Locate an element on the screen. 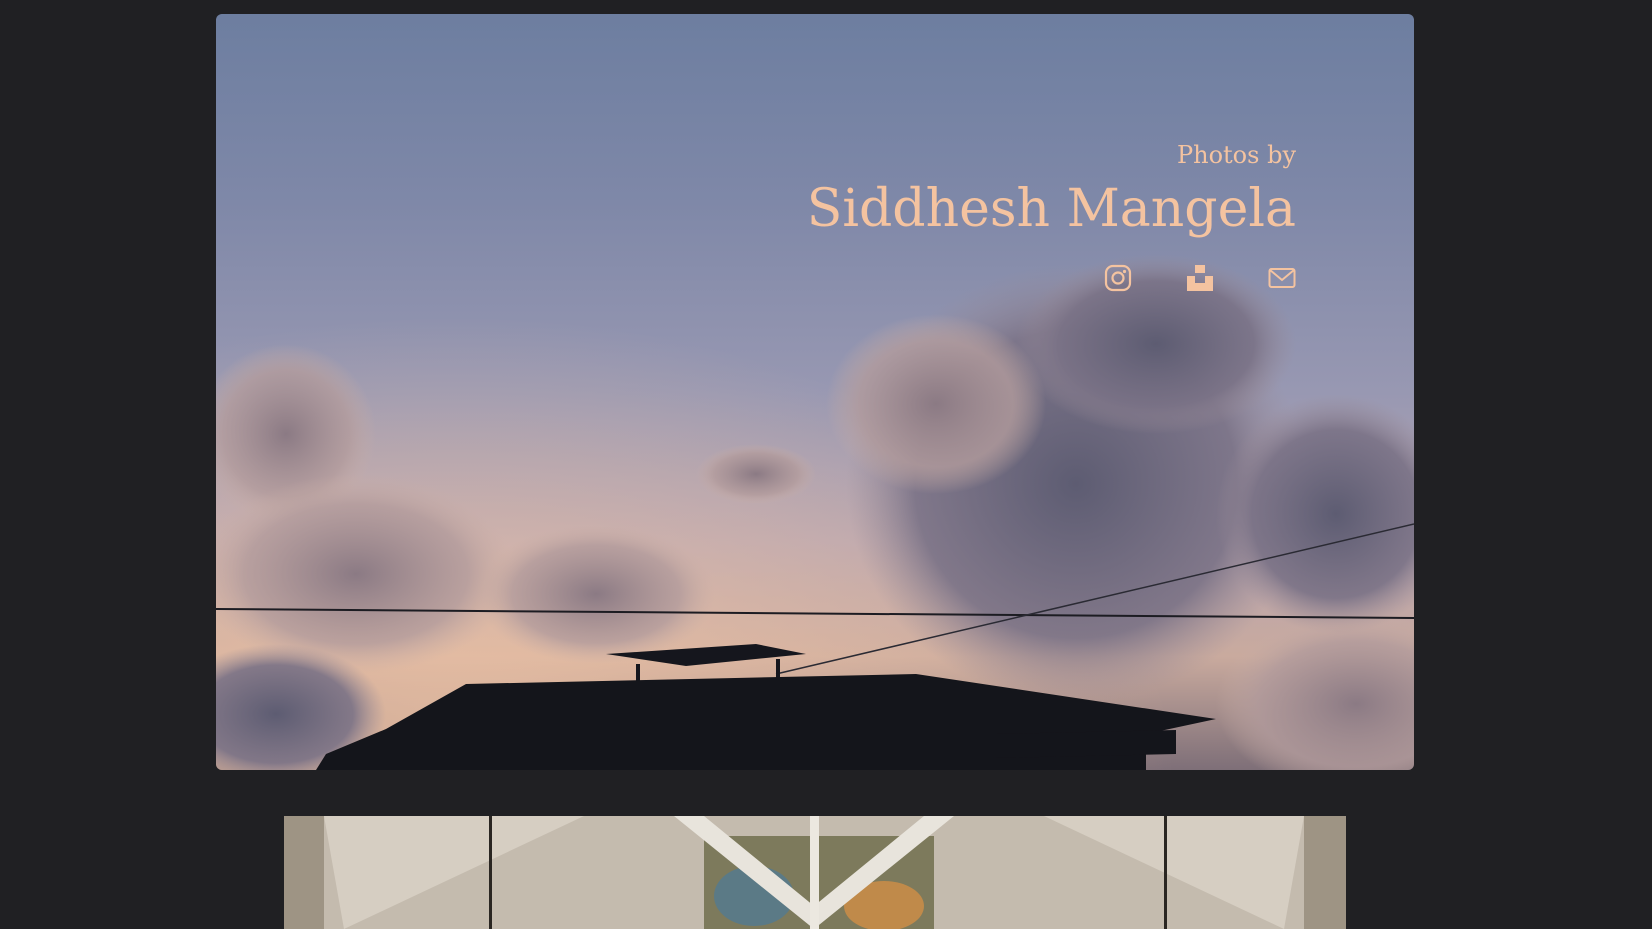 The height and width of the screenshot is (929, 1652). instagram-link is located at coordinates (1118, 278).